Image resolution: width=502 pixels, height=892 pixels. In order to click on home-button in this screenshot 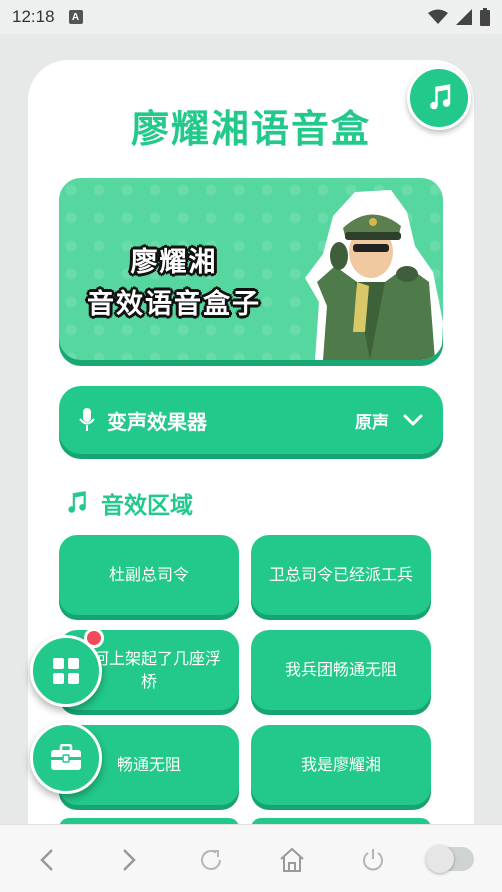, I will do `click(292, 860)`.